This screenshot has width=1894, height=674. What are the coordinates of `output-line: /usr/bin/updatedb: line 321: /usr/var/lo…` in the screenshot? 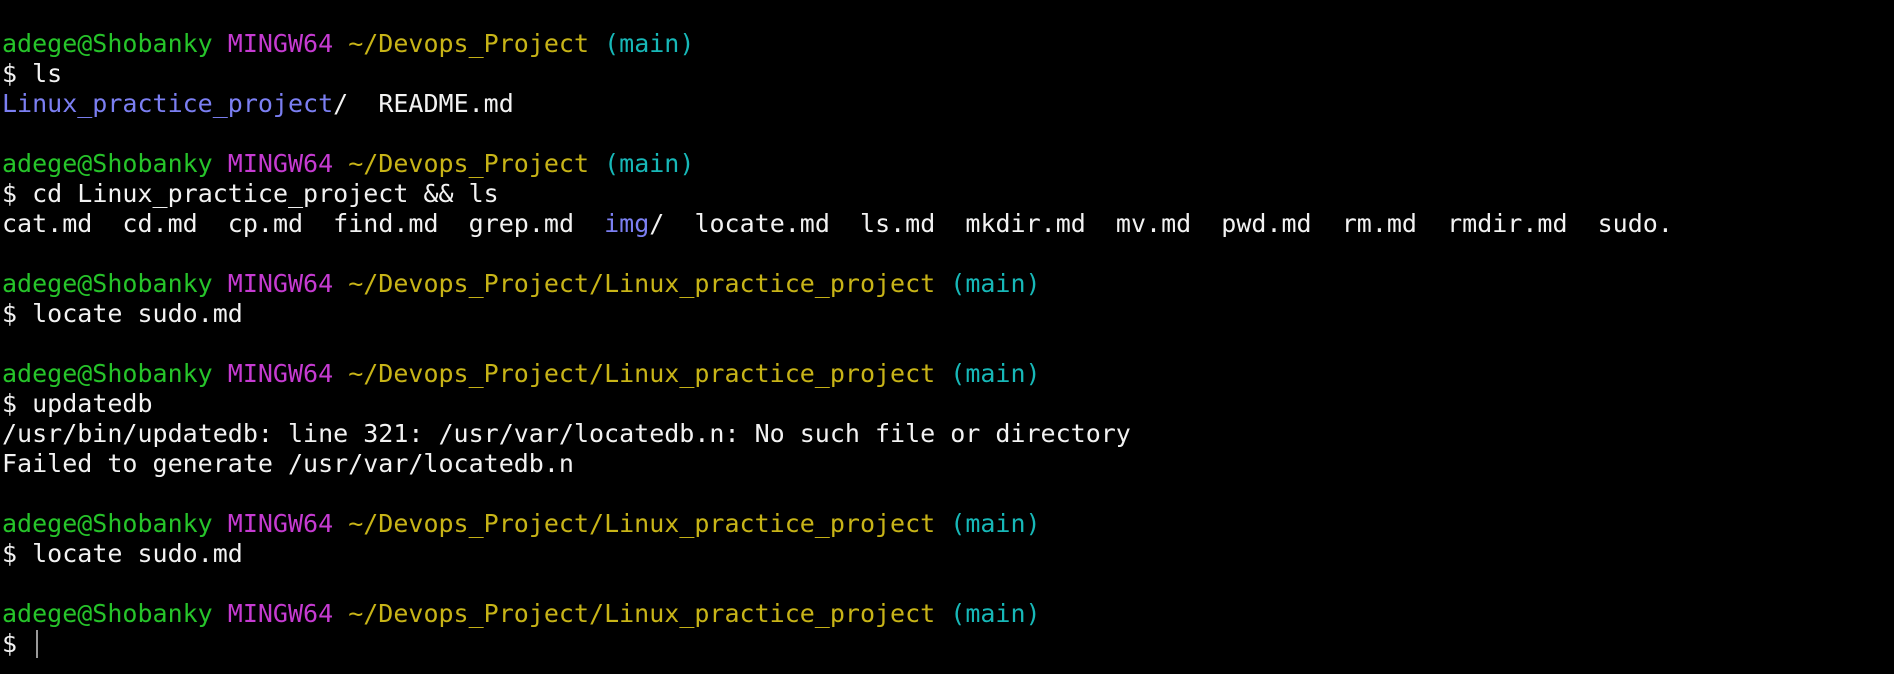 It's located at (947, 434).